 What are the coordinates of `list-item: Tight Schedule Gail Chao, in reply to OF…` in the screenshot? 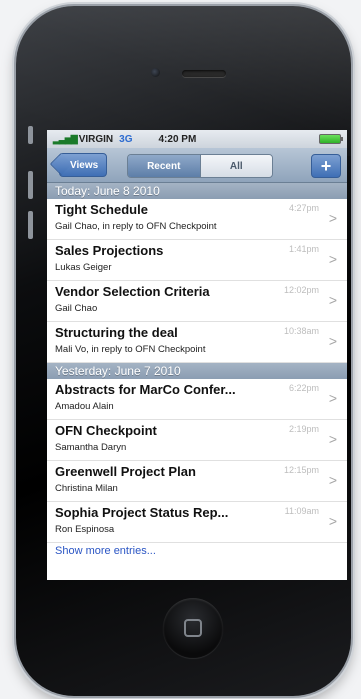 It's located at (197, 219).